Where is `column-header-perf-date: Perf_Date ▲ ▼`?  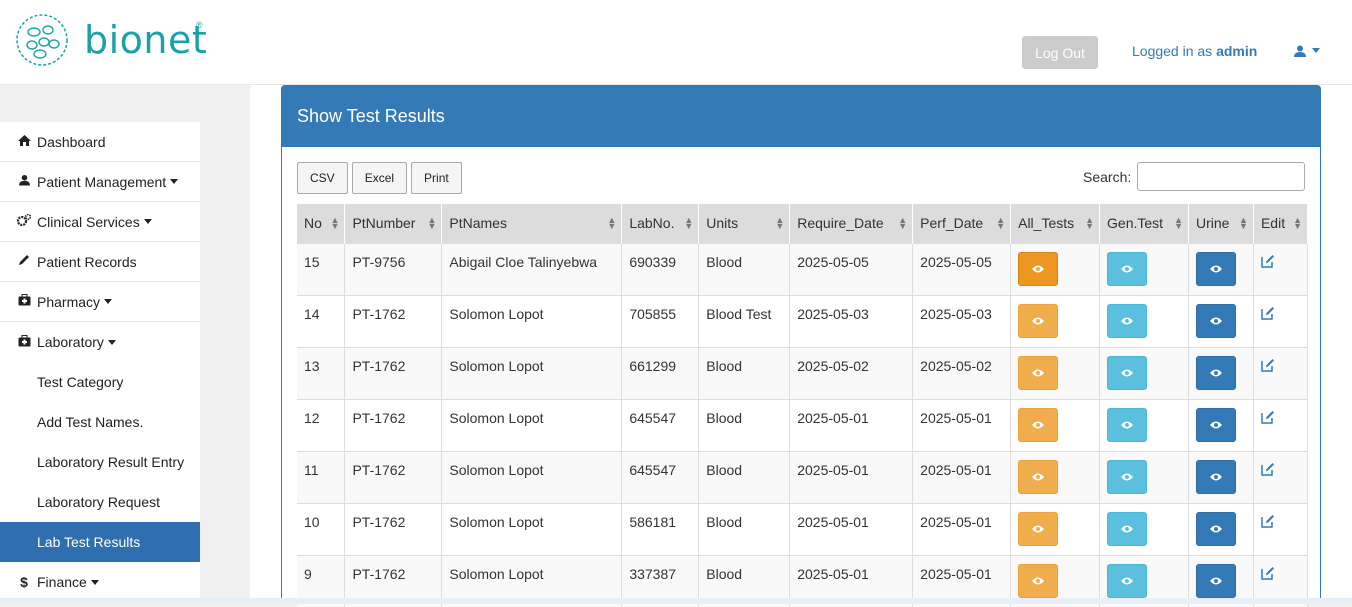 column-header-perf-date: Perf_Date ▲ ▼ is located at coordinates (962, 223).